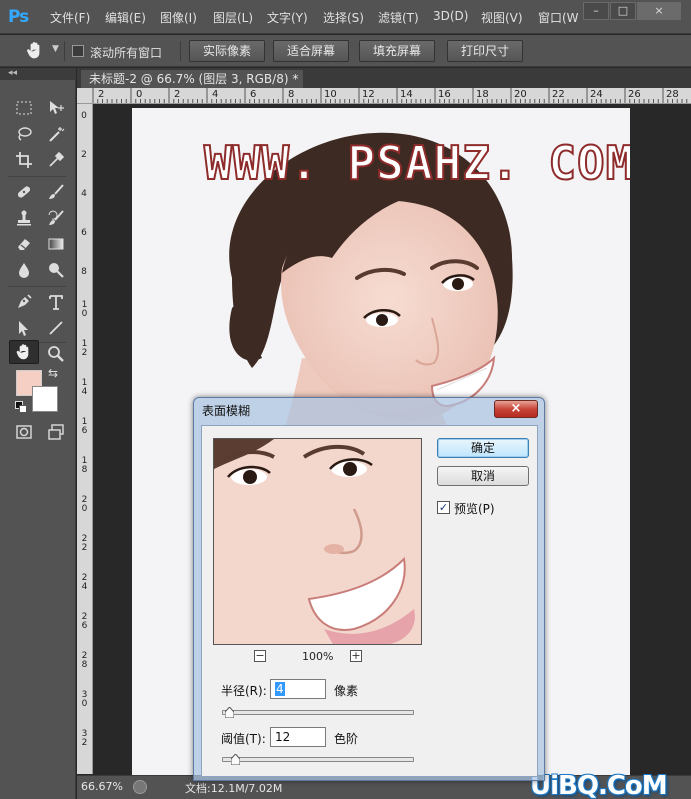 This screenshot has width=691, height=799. I want to click on clone-stamp-icon, so click(24, 218).